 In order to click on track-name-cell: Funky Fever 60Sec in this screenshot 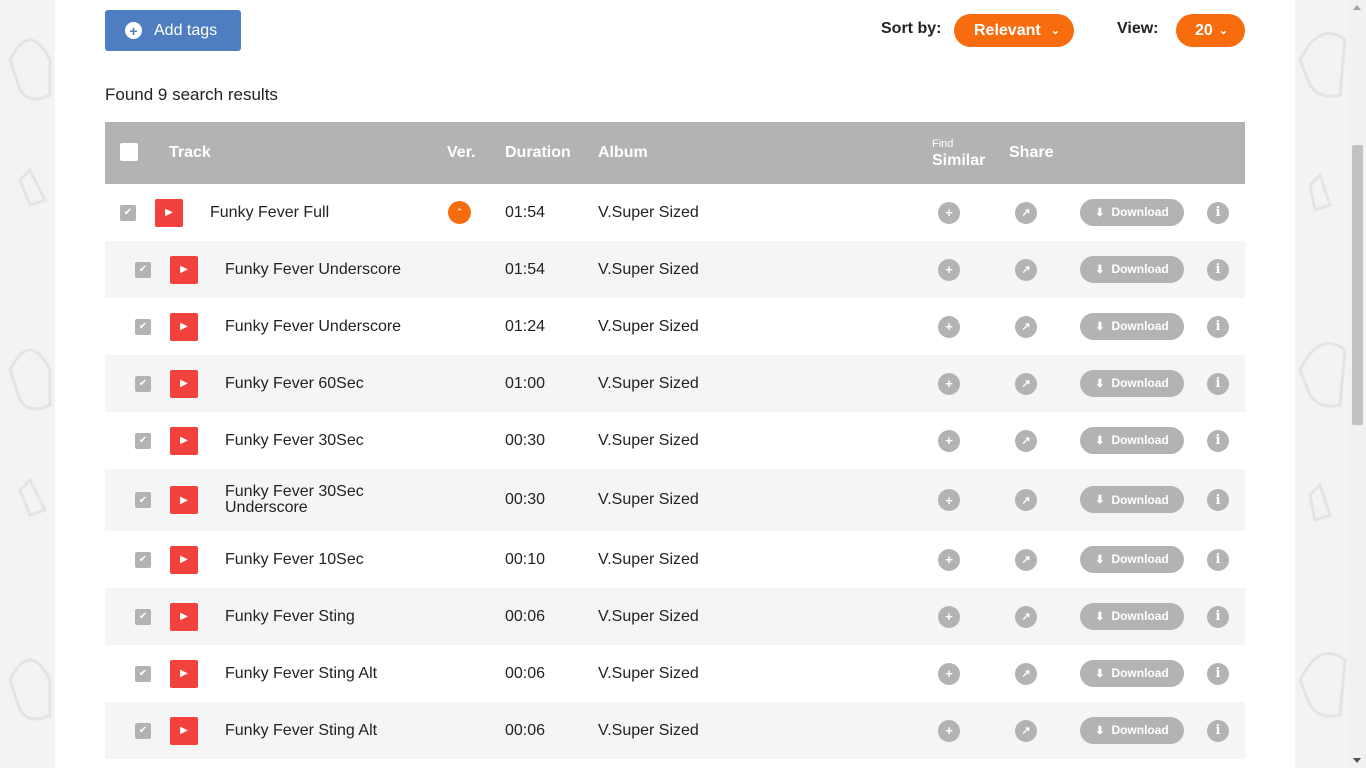, I will do `click(294, 383)`.